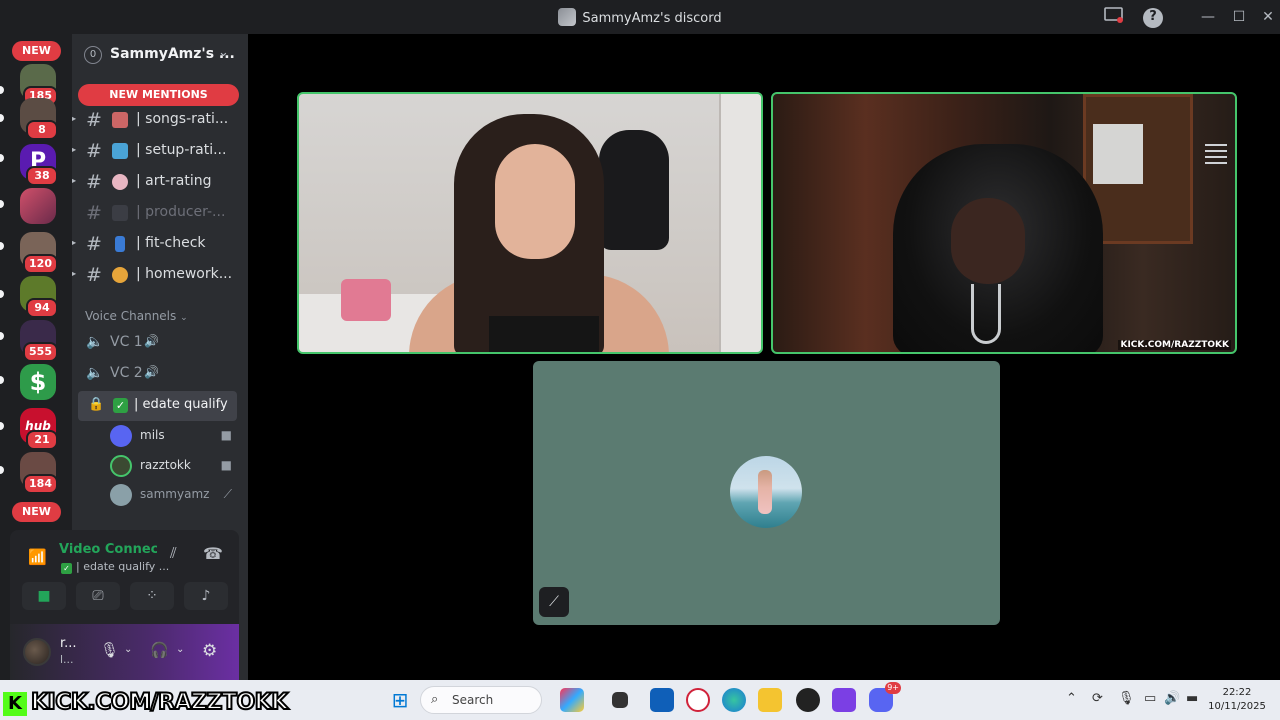 This screenshot has height=720, width=1280. Describe the element at coordinates (173, 553) in the screenshot. I see `noise-suppression-icon: ⫽` at that location.